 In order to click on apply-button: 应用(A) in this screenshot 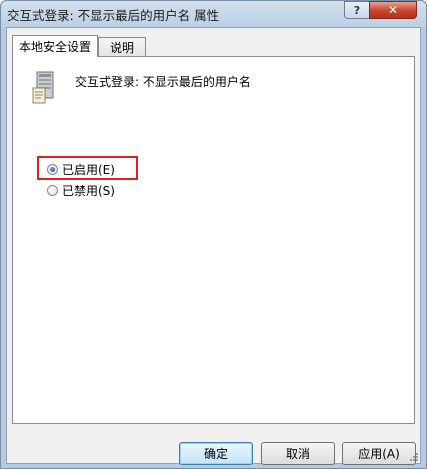, I will do `click(379, 453)`.